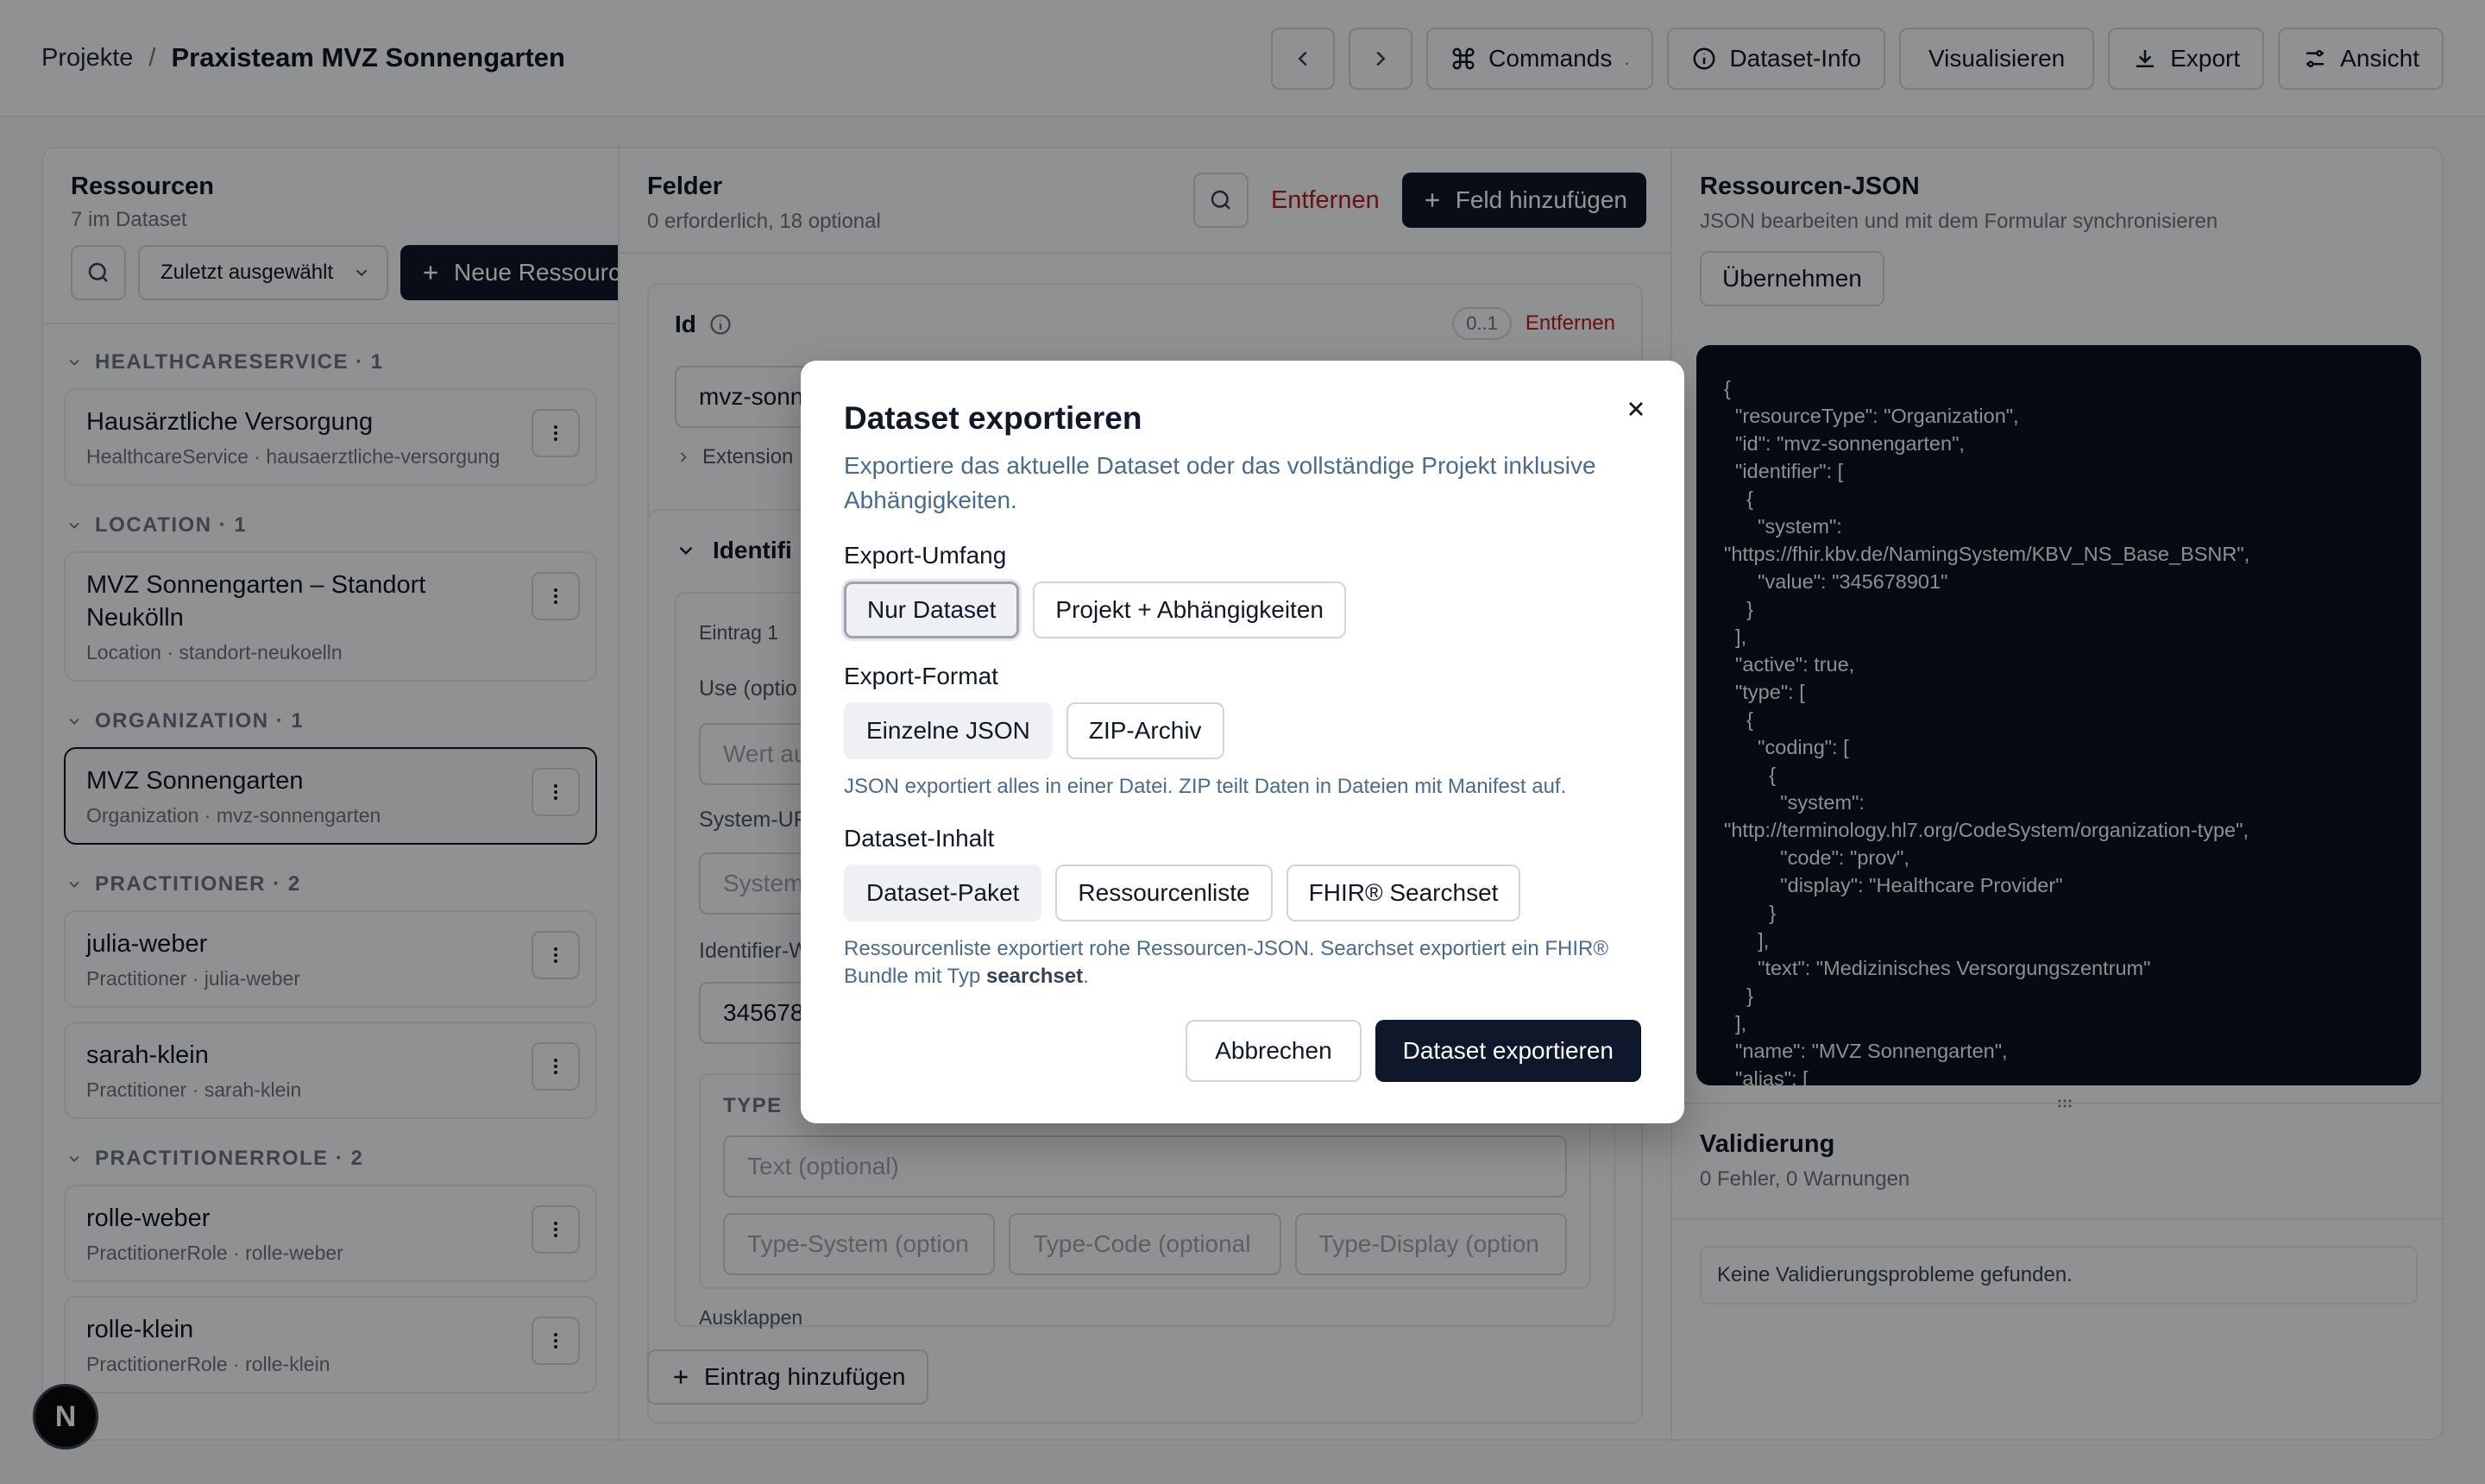 This screenshot has height=1484, width=2485. Describe the element at coordinates (1189, 610) in the screenshot. I see `scope-option-project-deps: Projekt + Abhängigkeiten` at that location.